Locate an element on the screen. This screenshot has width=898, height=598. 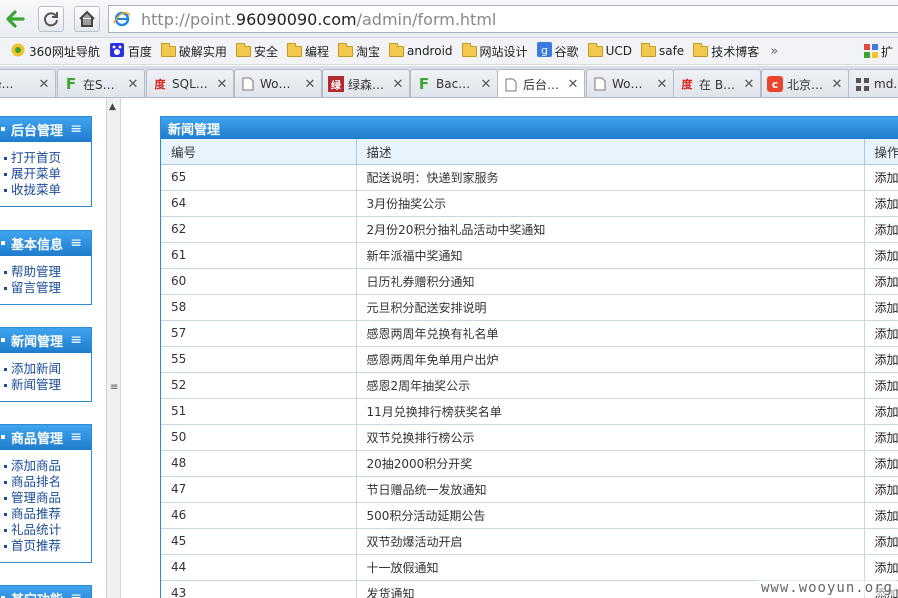
tab-admin-active: 后台… ✕ is located at coordinates (541, 83).